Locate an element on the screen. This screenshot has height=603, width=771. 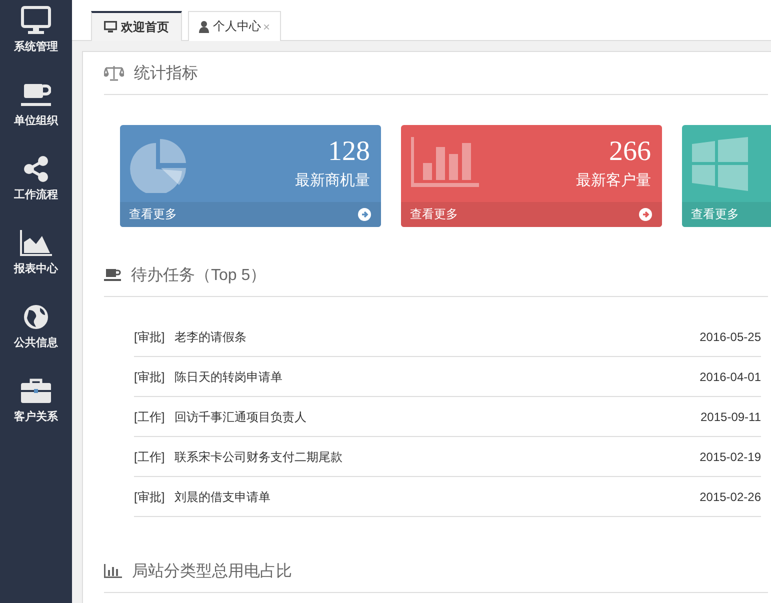
task-title: 老李的请假条 is located at coordinates (210, 337).